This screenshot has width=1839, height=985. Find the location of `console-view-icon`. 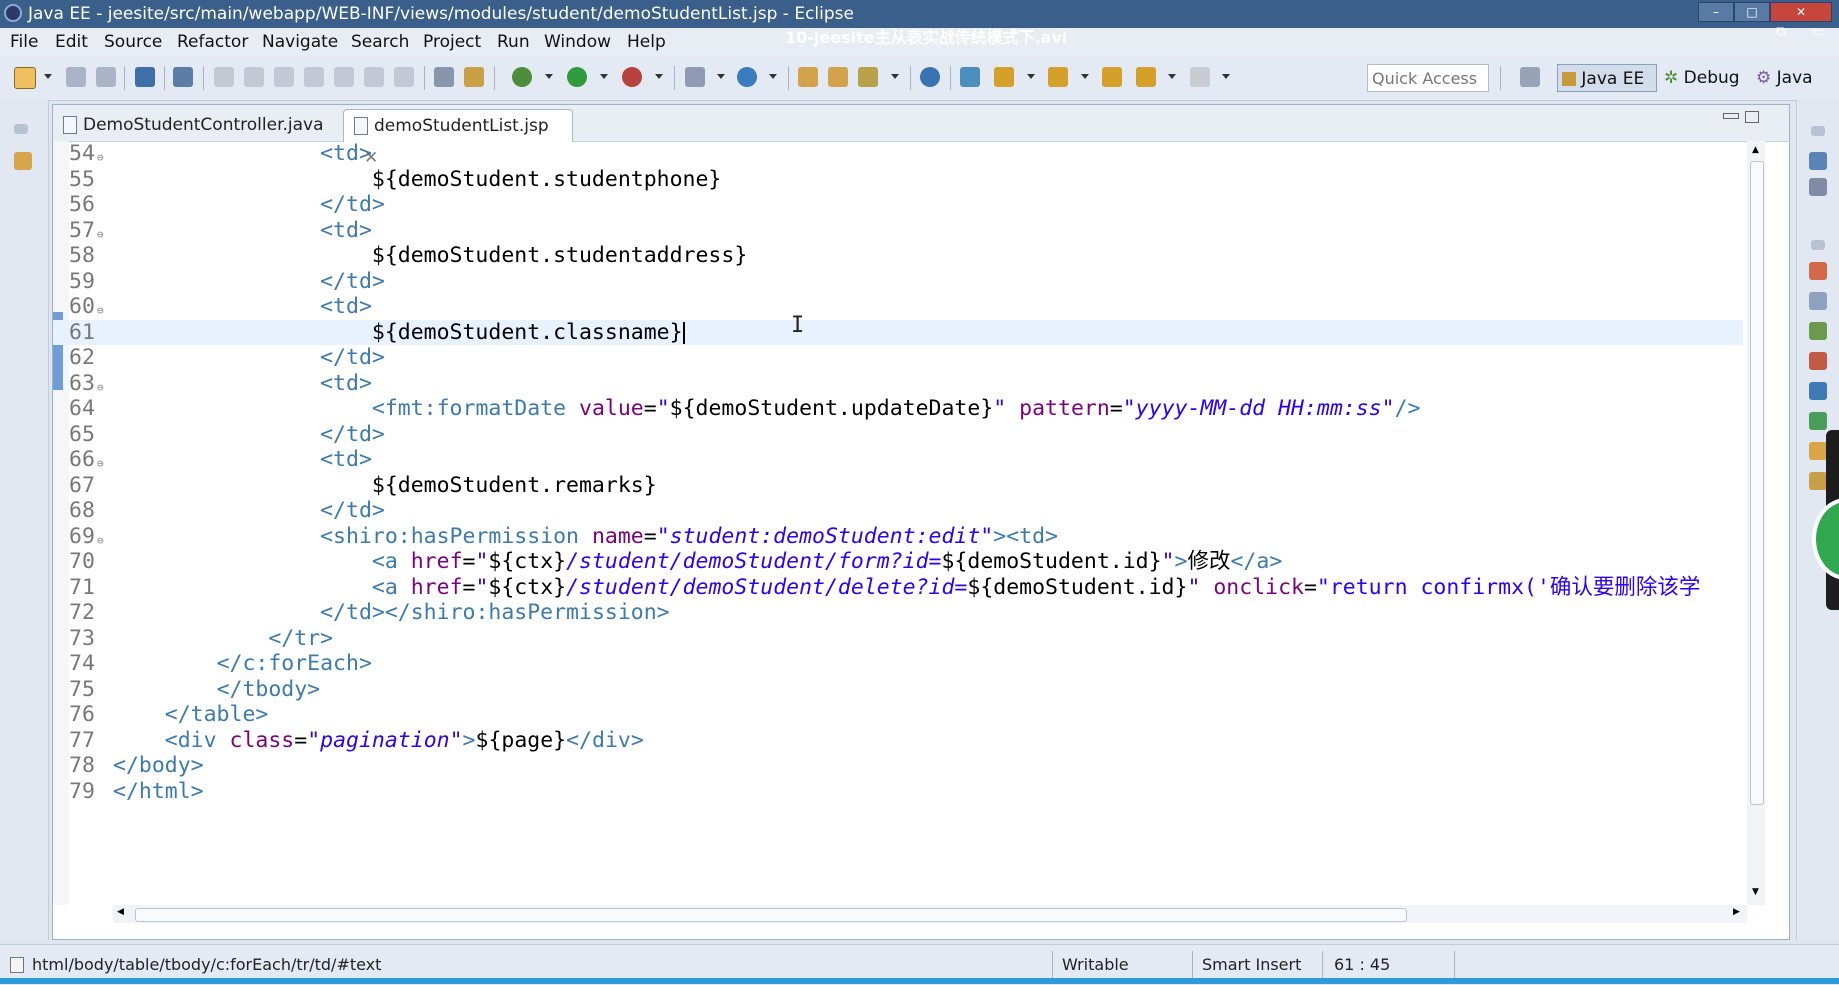

console-view-icon is located at coordinates (1818, 421).